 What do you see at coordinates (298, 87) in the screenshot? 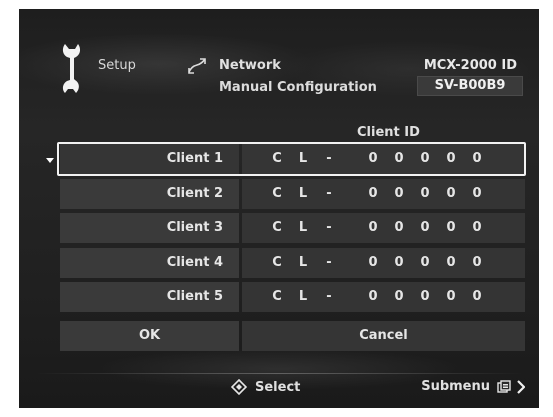
I see `page-subtitle: Manual Configuration` at bounding box center [298, 87].